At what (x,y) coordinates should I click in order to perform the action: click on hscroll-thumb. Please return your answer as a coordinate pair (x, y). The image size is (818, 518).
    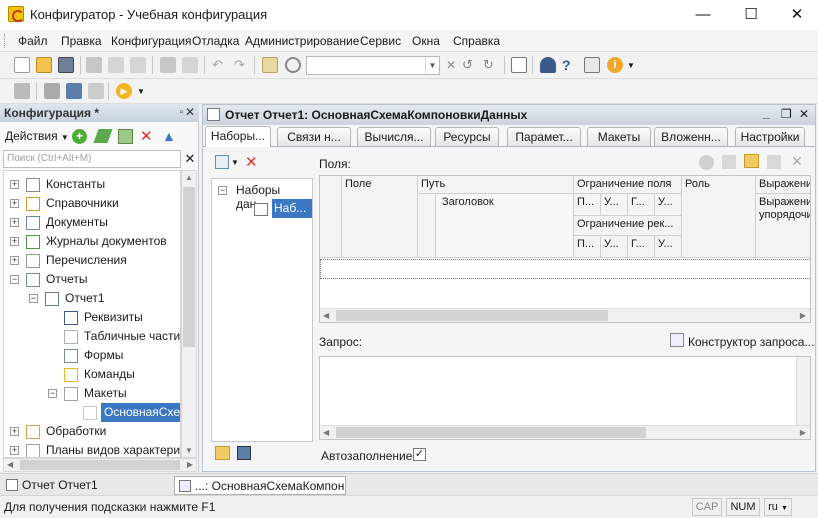
    Looking at the image, I should click on (100, 465).